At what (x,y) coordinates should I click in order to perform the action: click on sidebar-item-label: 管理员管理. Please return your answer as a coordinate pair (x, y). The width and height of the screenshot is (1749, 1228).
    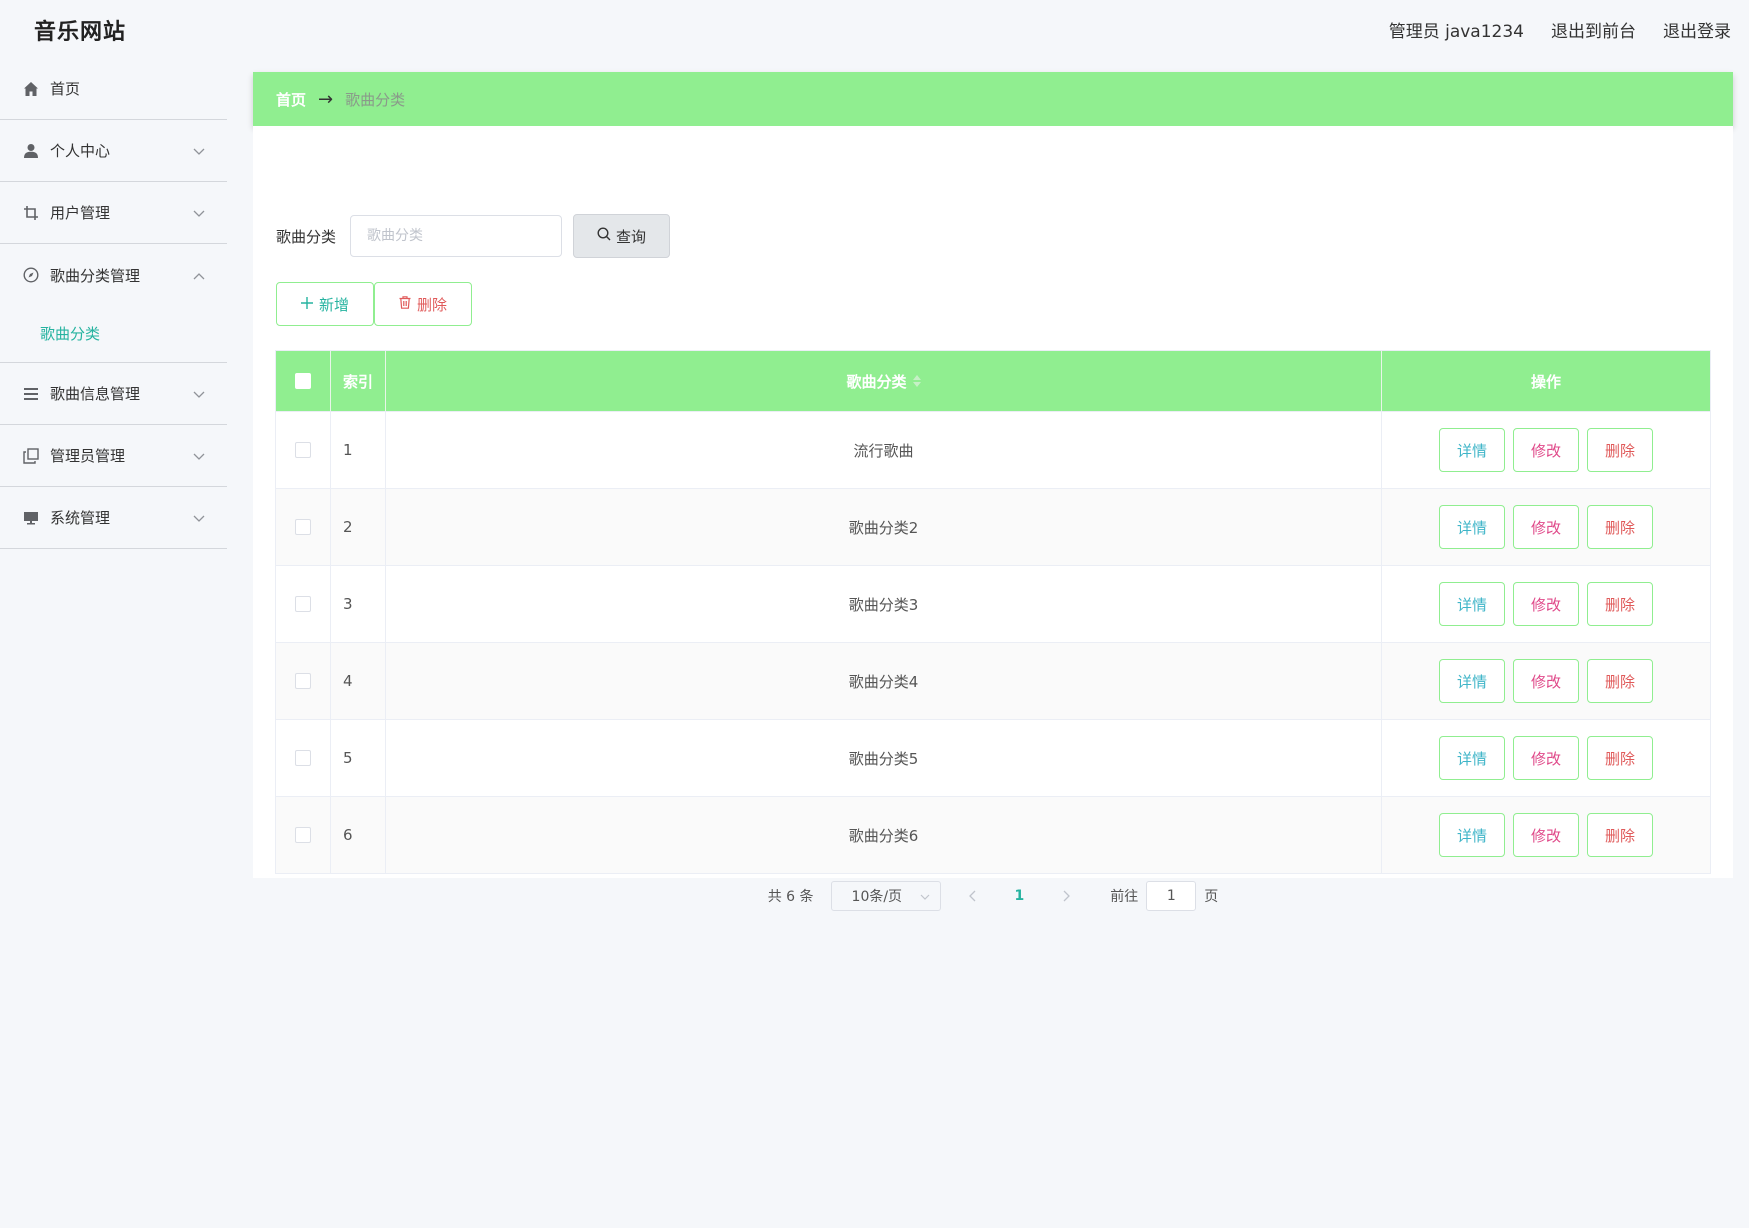
    Looking at the image, I should click on (88, 456).